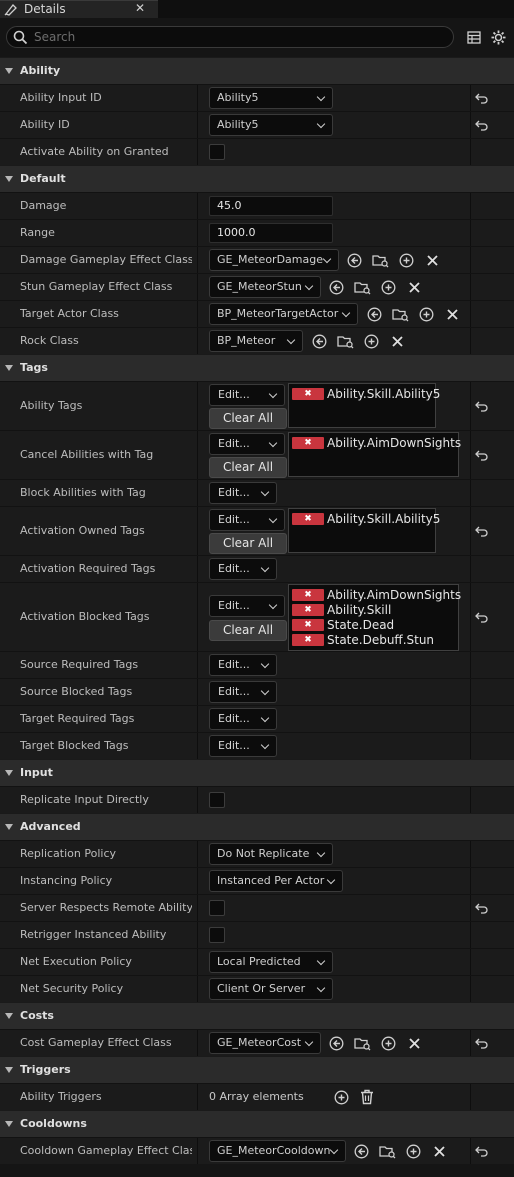 Image resolution: width=514 pixels, height=1177 pixels. Describe the element at coordinates (271, 98) in the screenshot. I see `ability-input-id-combo: Ability5` at that location.